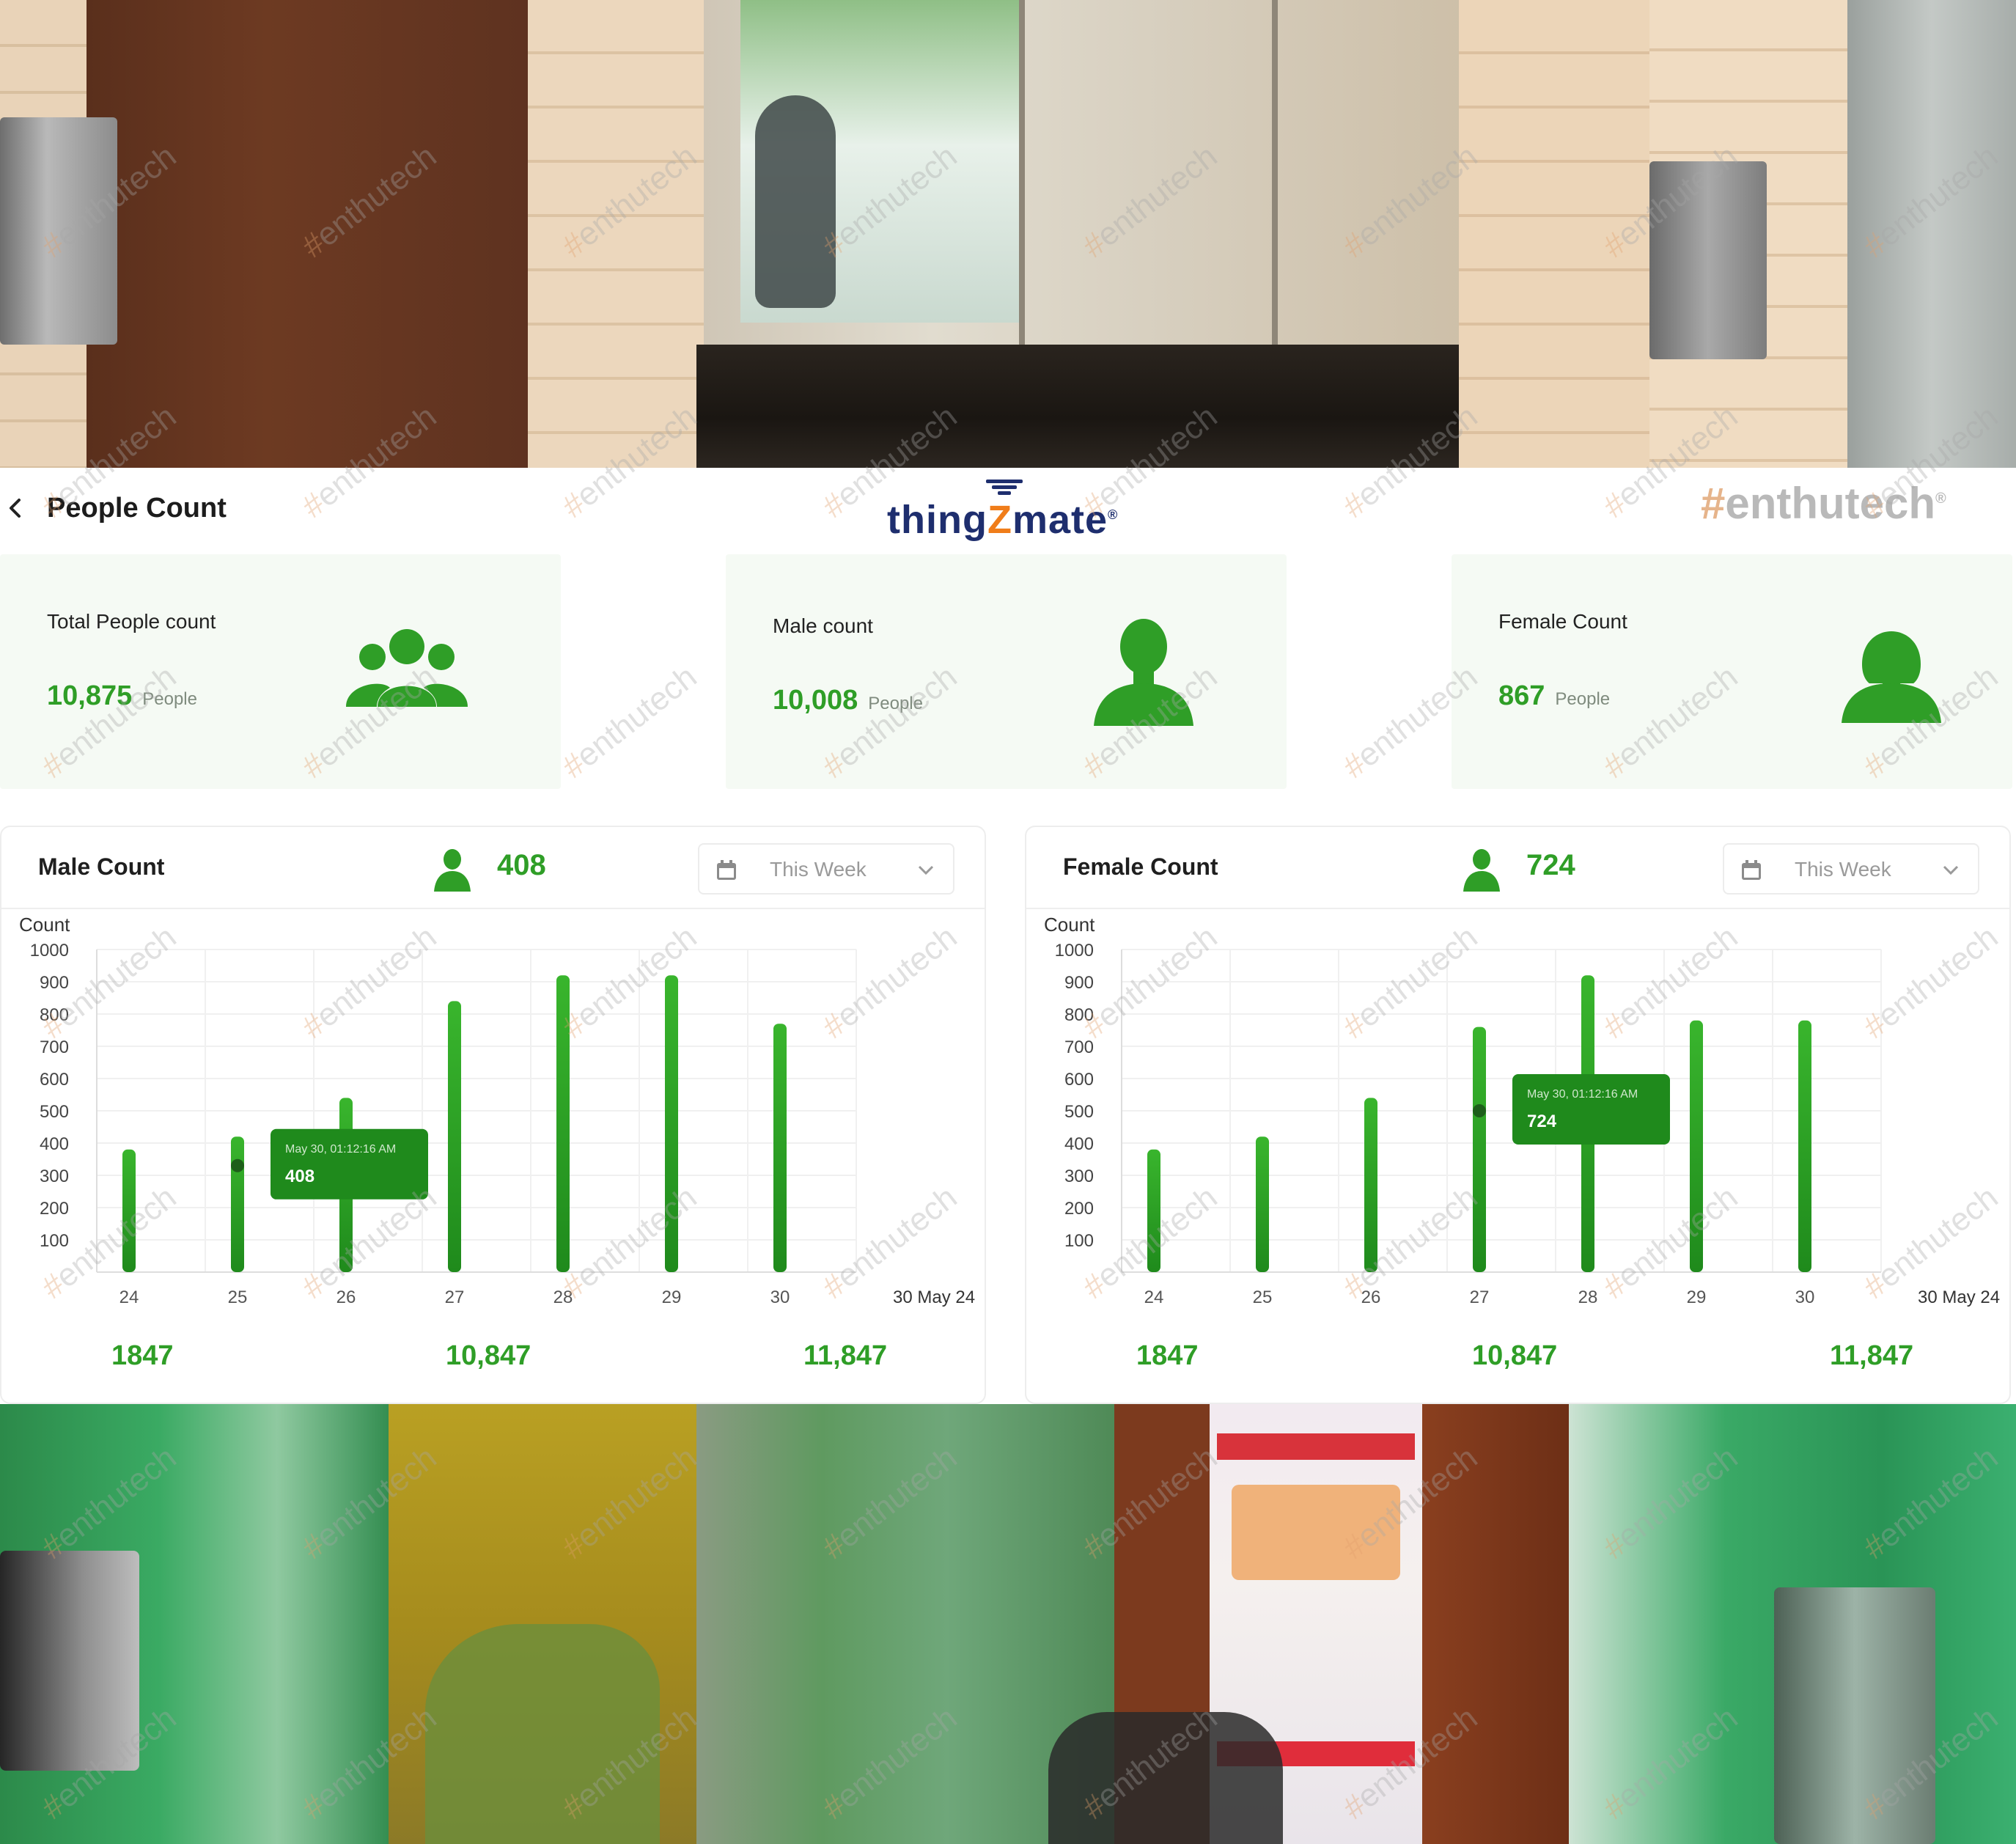 The width and height of the screenshot is (2016, 1844). What do you see at coordinates (1316, 1446) in the screenshot?
I see `poster-banner` at bounding box center [1316, 1446].